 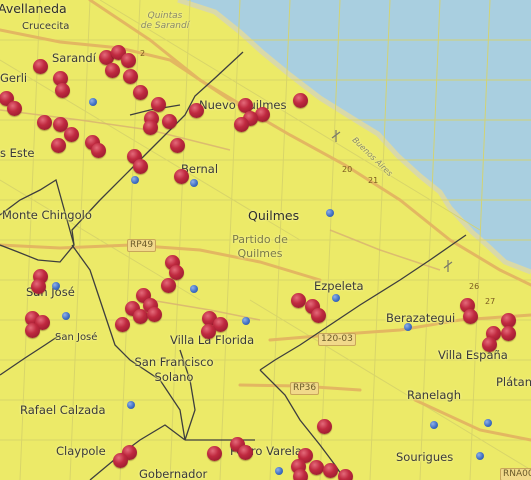 I want to click on road-shield-120-03: 120-03, so click(x=337, y=339).